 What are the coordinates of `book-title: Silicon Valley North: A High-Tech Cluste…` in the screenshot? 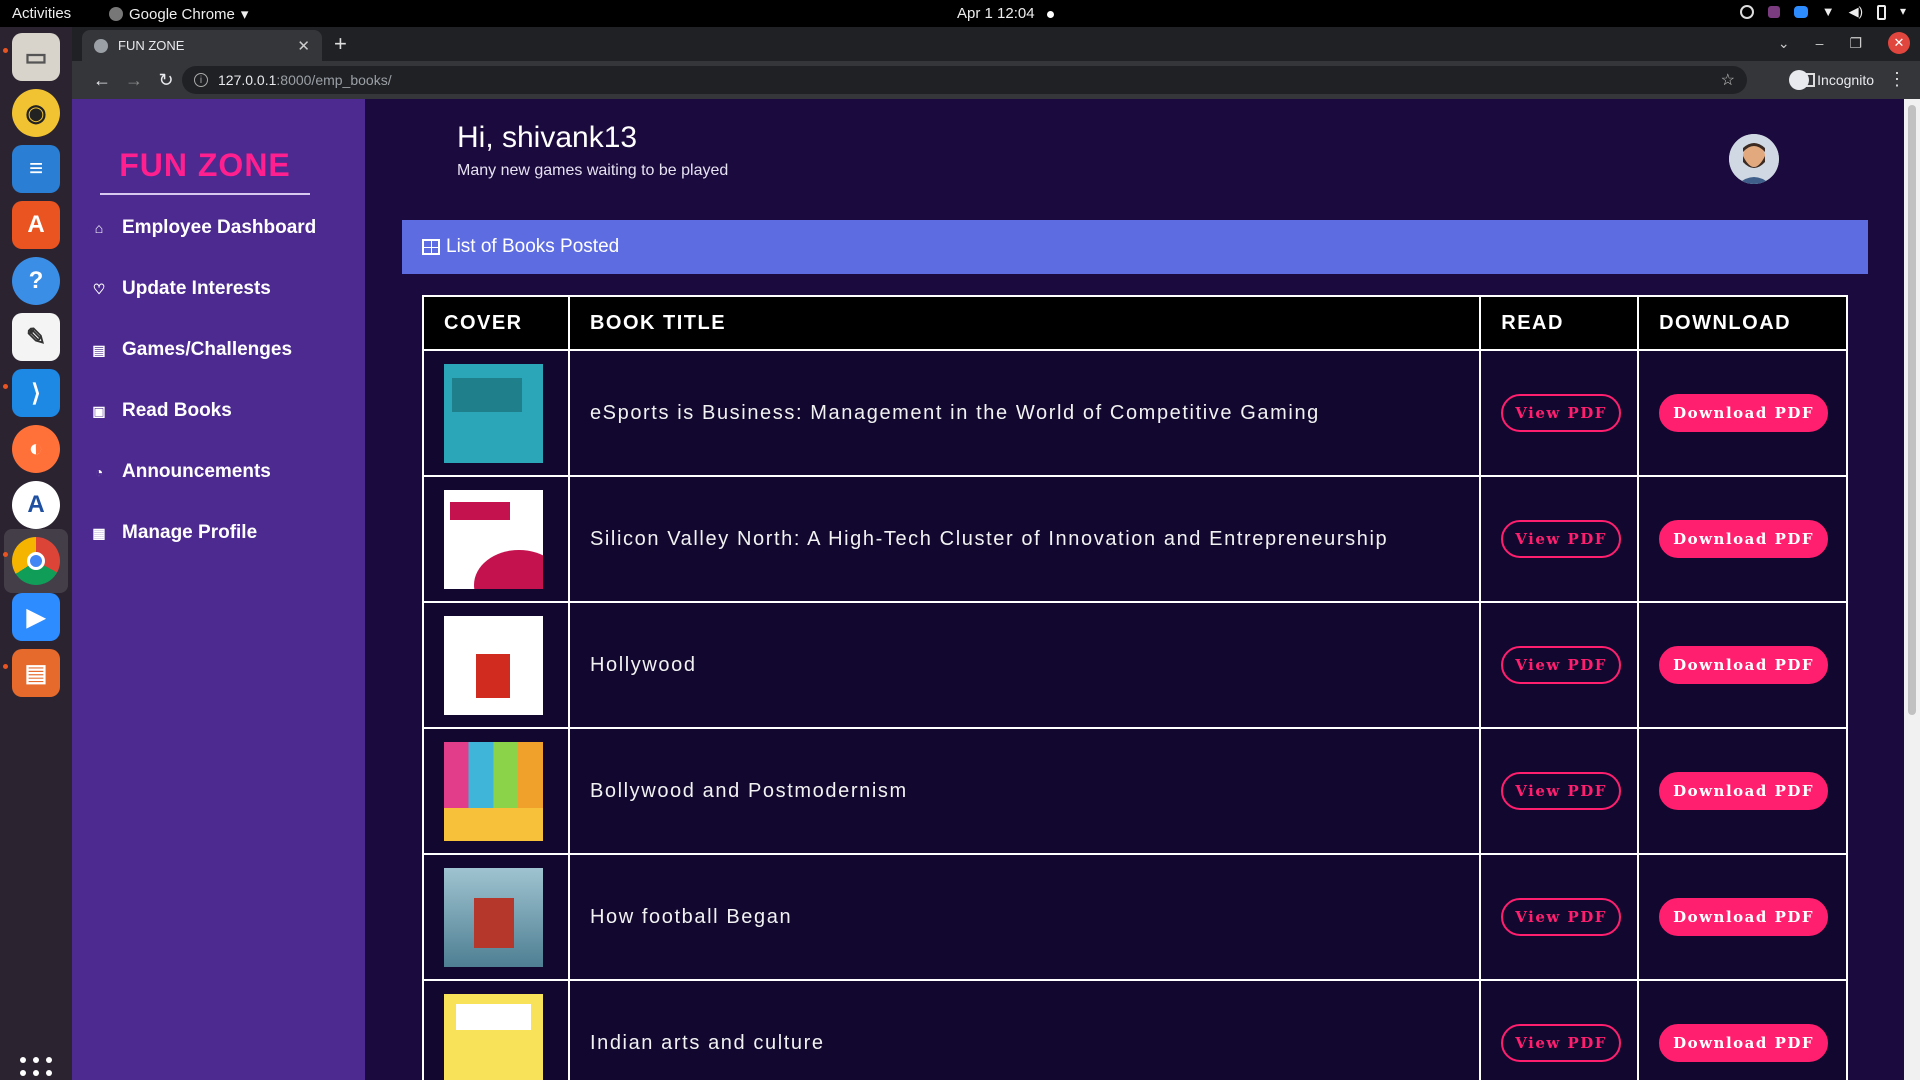 It's located at (1024, 539).